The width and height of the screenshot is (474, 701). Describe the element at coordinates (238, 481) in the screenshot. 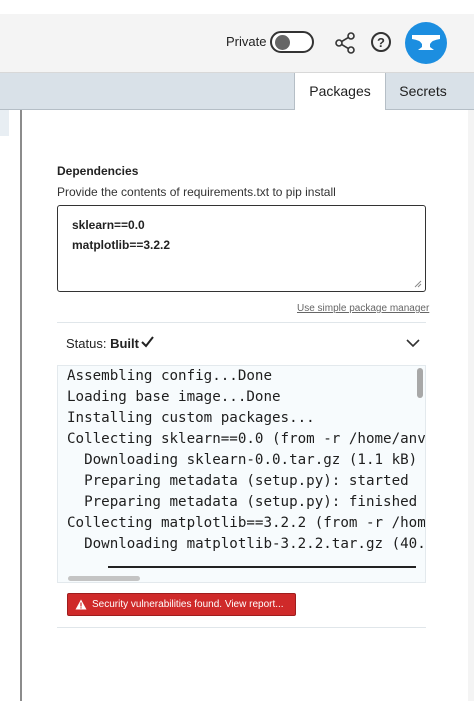

I see `log-line: Preparing metadata (setup.py): started` at that location.